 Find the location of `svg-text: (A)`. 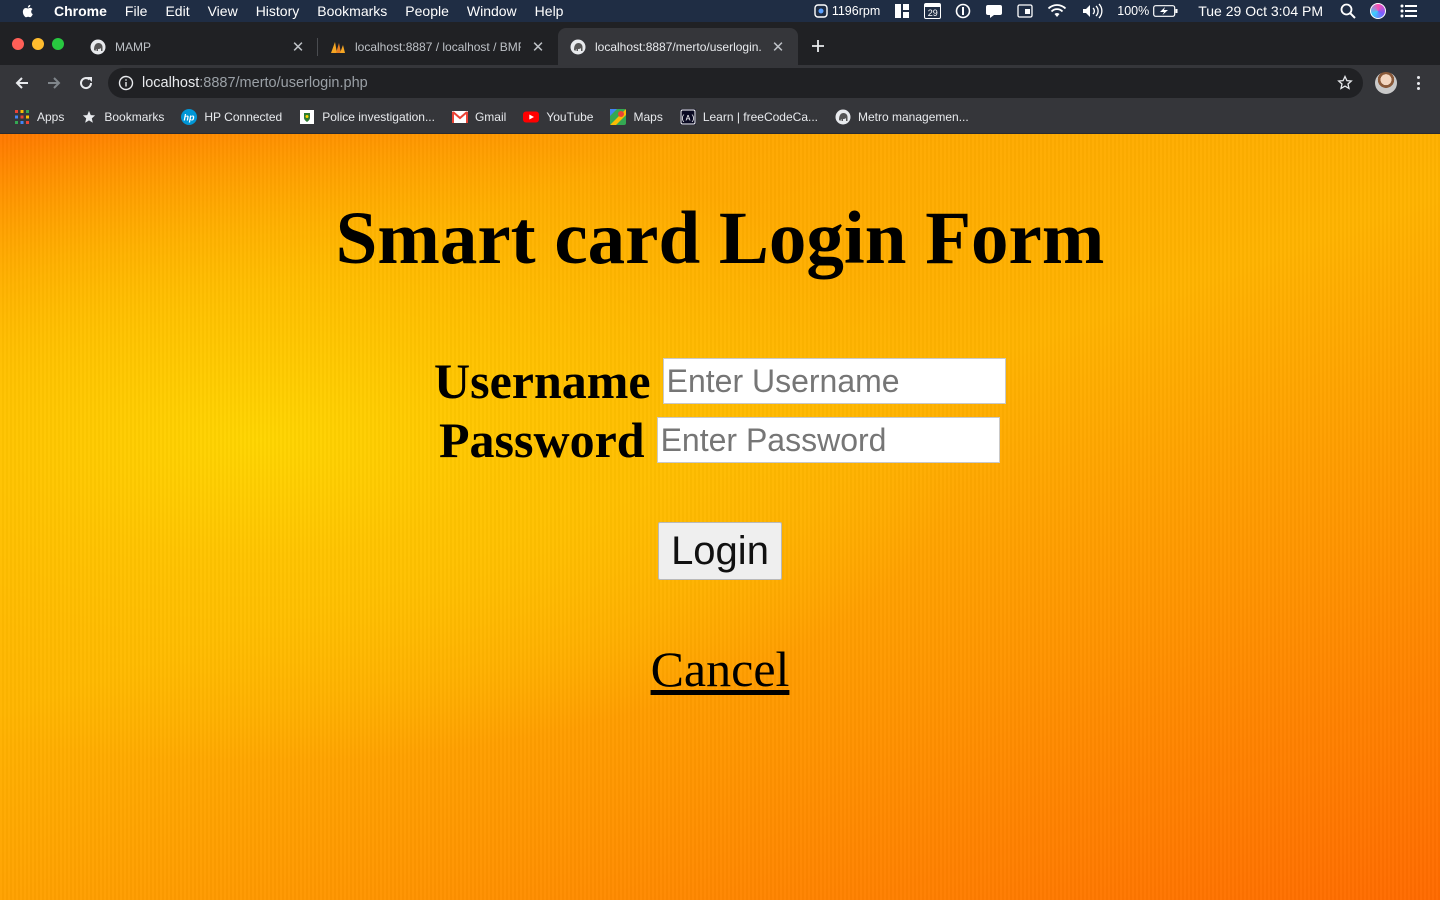

svg-text: (A) is located at coordinates (688, 119).